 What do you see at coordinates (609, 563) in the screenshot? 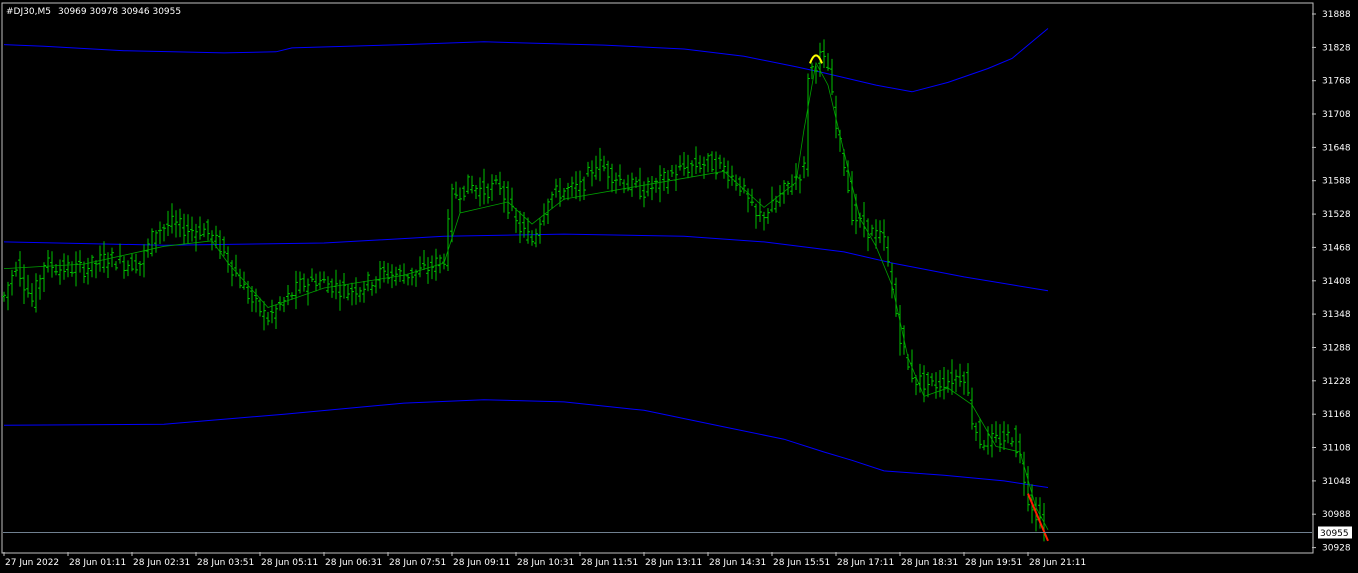
I see `x-tick-label: 28 Jun 11:51` at bounding box center [609, 563].